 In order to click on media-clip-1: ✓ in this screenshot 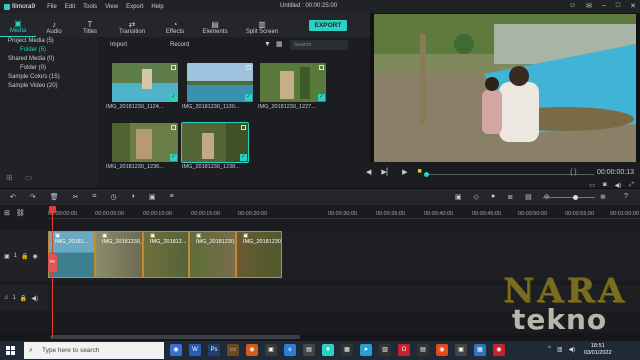, I will do `click(145, 82)`.